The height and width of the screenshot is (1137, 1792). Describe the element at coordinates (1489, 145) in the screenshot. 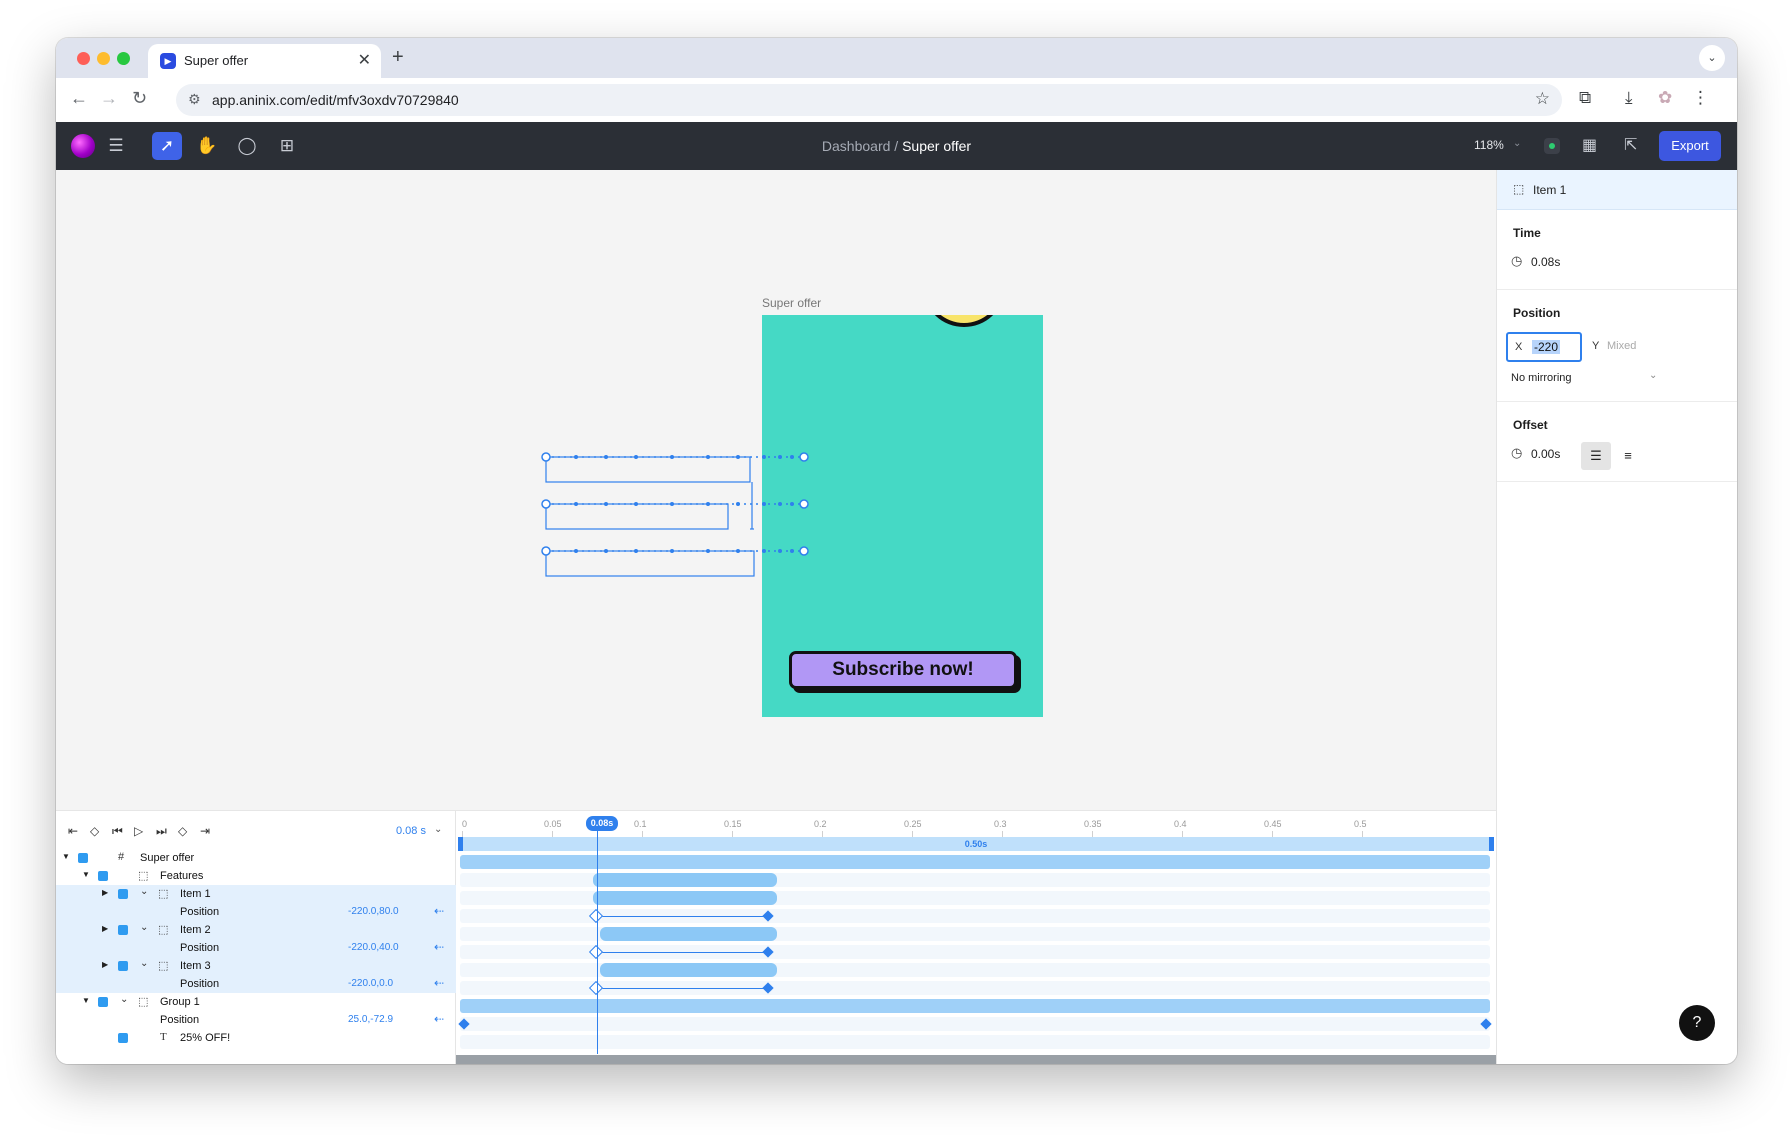

I see `zoom-level: 118%` at that location.